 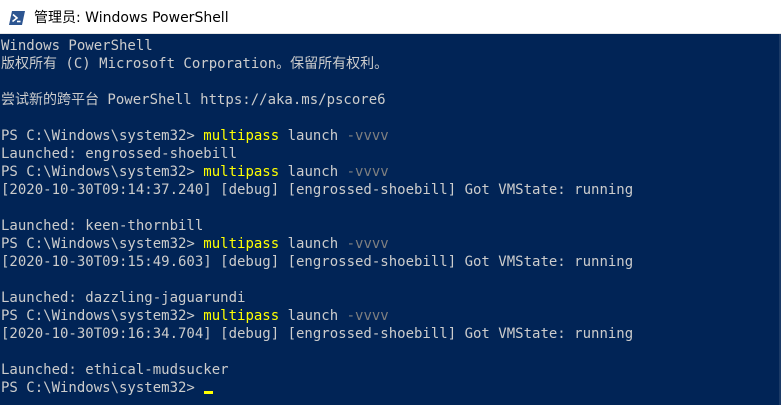 I want to click on prompt-line: PS C:\Windows\system32>, so click(x=391, y=388).